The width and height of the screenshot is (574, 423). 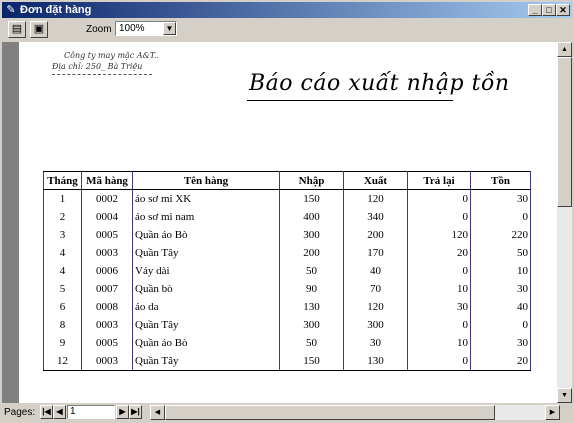 What do you see at coordinates (287, 10) in the screenshot?
I see `title-bar: ✎ Đơn đặt hàng _ □ ✕` at bounding box center [287, 10].